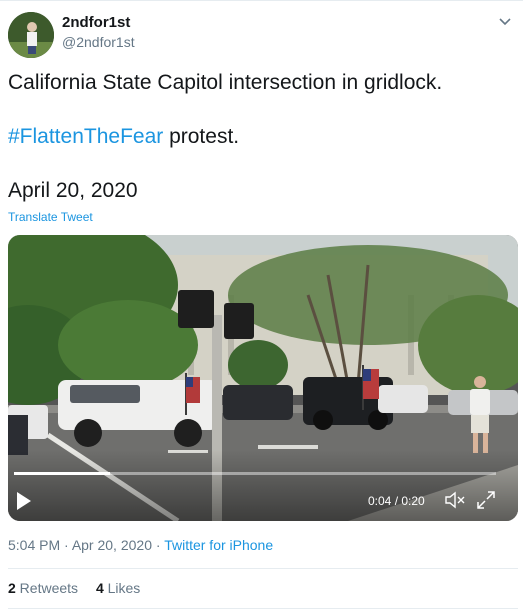  I want to click on meta-divider, so click(263, 568).